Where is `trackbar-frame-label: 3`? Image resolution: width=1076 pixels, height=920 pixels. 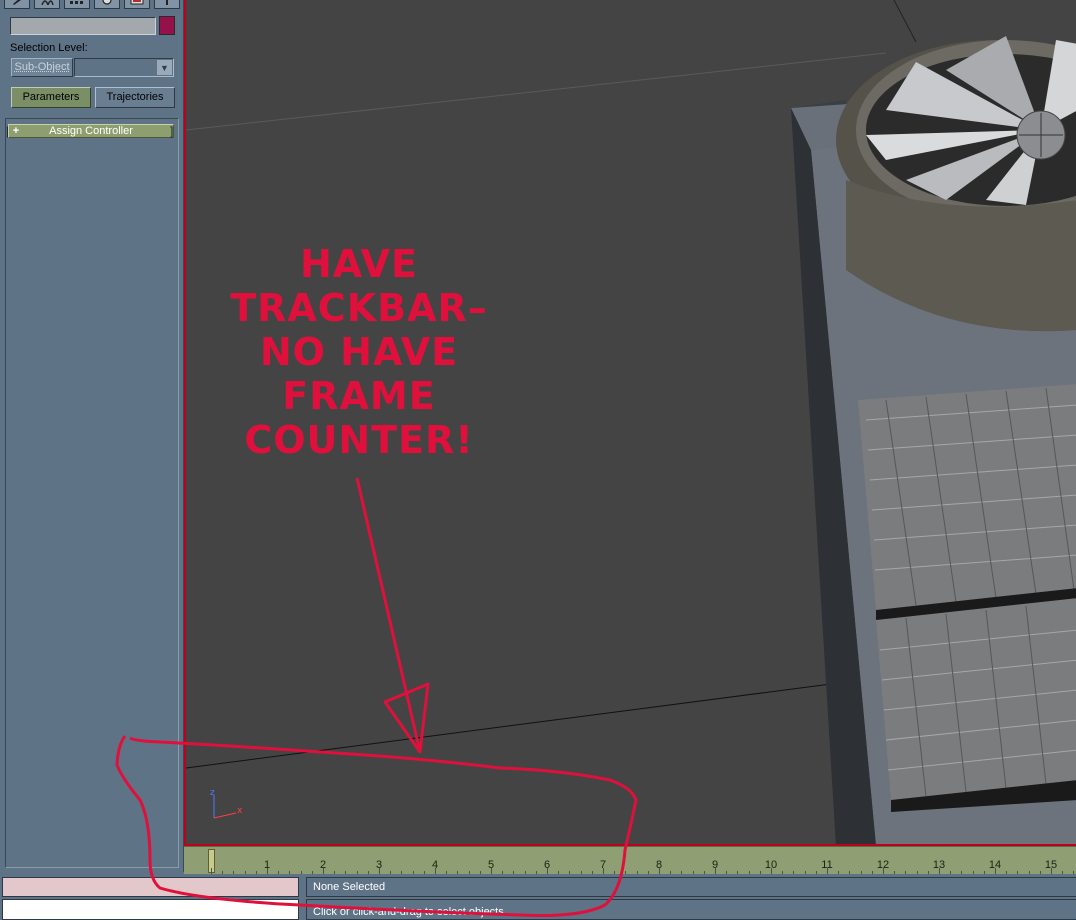
trackbar-frame-label: 3 is located at coordinates (379, 865).